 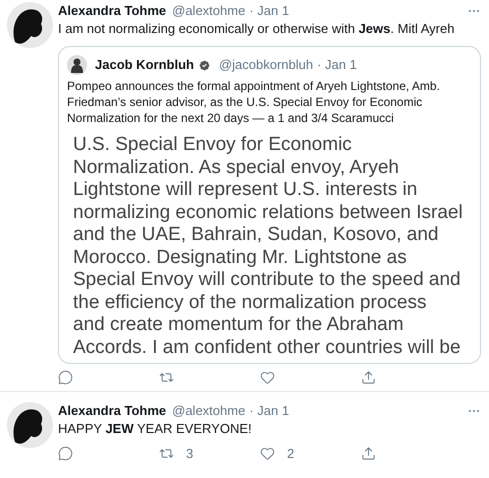 I want to click on image-text-line: U.S. Special Envoy for Economic, so click(x=213, y=145).